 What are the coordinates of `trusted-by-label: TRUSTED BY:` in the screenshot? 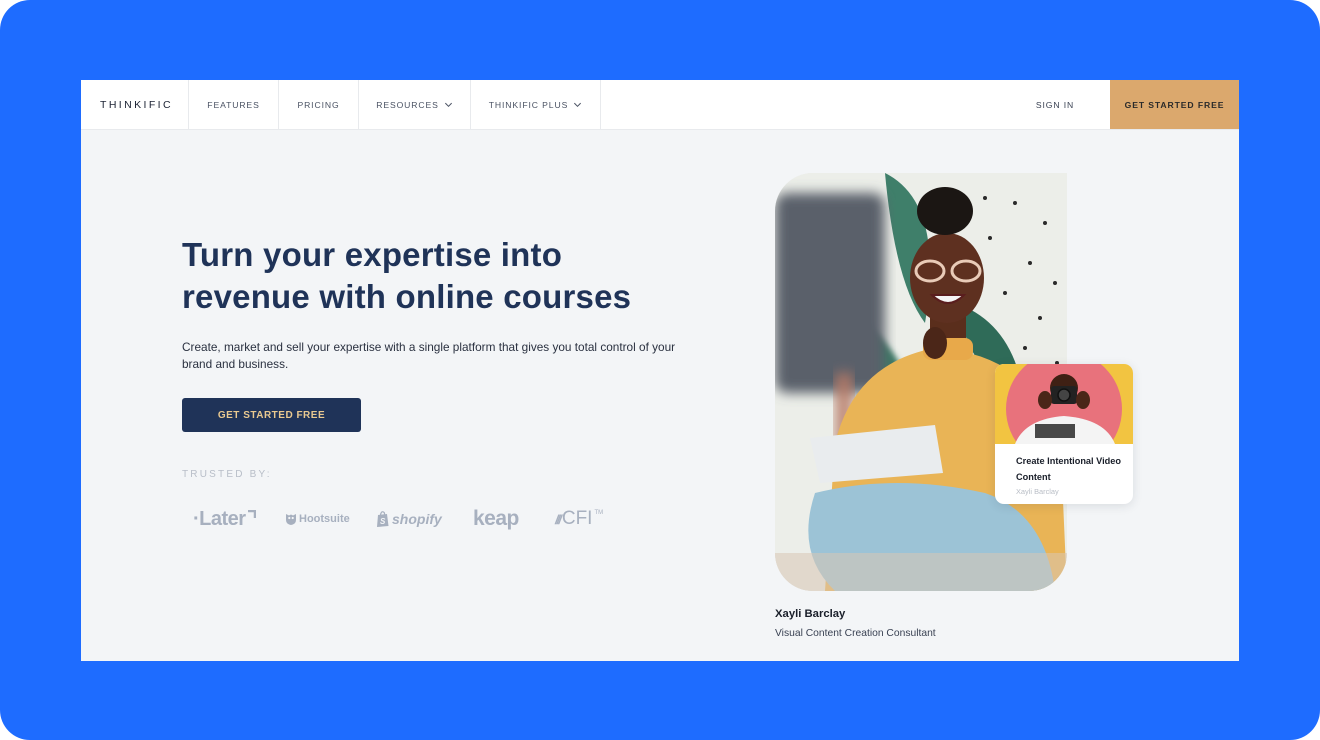 It's located at (227, 474).